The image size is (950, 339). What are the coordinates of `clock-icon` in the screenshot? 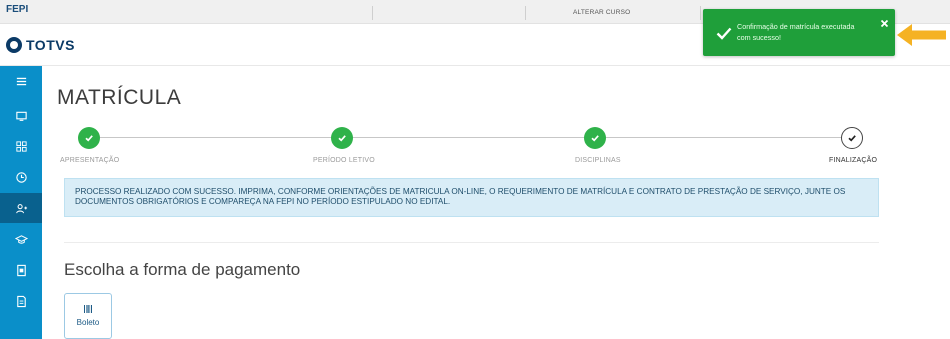 It's located at (21, 177).